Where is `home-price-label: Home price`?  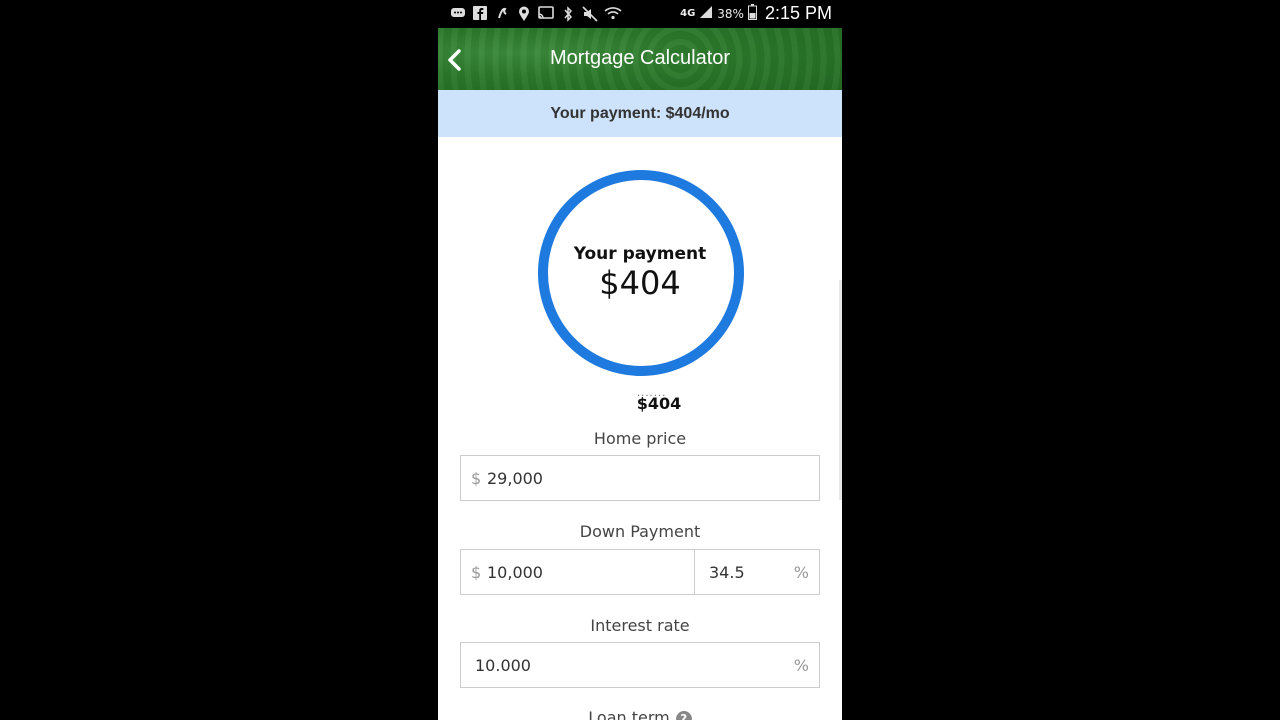
home-price-label: Home price is located at coordinates (640, 438).